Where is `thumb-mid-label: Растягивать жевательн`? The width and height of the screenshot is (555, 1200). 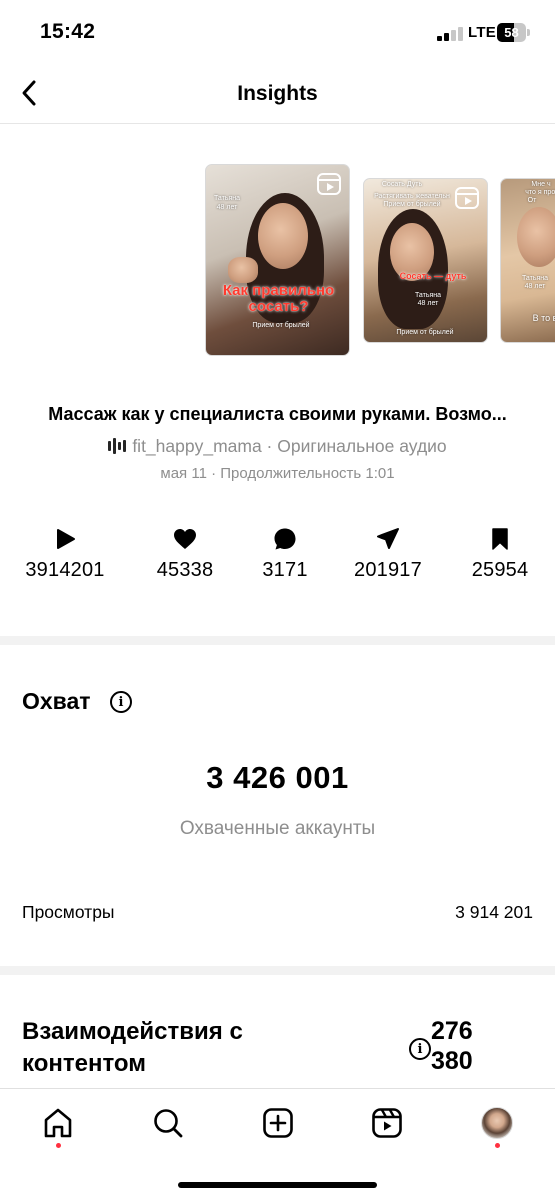 thumb-mid-label: Растягивать жевательн is located at coordinates (412, 196).